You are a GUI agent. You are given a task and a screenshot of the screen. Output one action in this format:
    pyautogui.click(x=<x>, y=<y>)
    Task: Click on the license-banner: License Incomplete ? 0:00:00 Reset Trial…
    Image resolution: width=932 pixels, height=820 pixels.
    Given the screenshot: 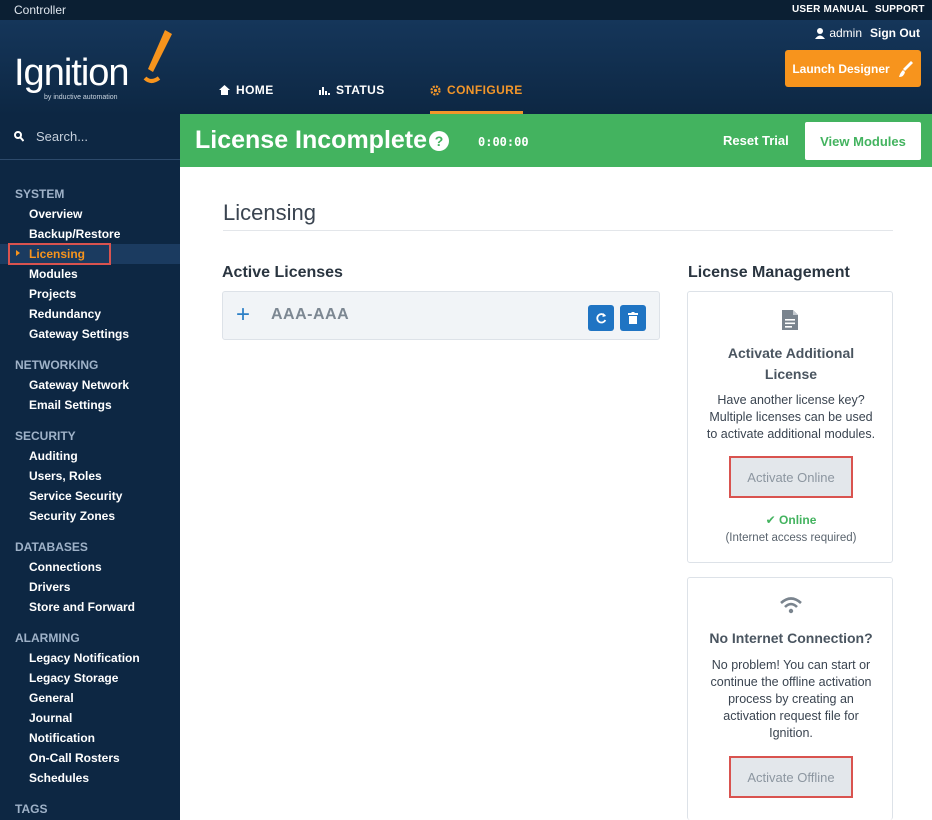 What is the action you would take?
    pyautogui.click(x=556, y=140)
    